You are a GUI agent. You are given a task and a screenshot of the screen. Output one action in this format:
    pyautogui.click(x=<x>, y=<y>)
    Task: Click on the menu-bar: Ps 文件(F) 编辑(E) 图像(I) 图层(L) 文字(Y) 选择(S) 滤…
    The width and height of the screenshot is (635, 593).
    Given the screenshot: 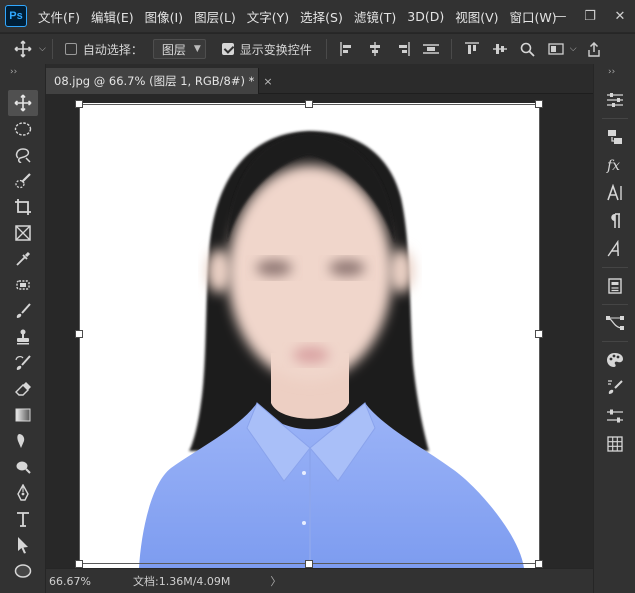 What is the action you would take?
    pyautogui.click(x=317, y=16)
    